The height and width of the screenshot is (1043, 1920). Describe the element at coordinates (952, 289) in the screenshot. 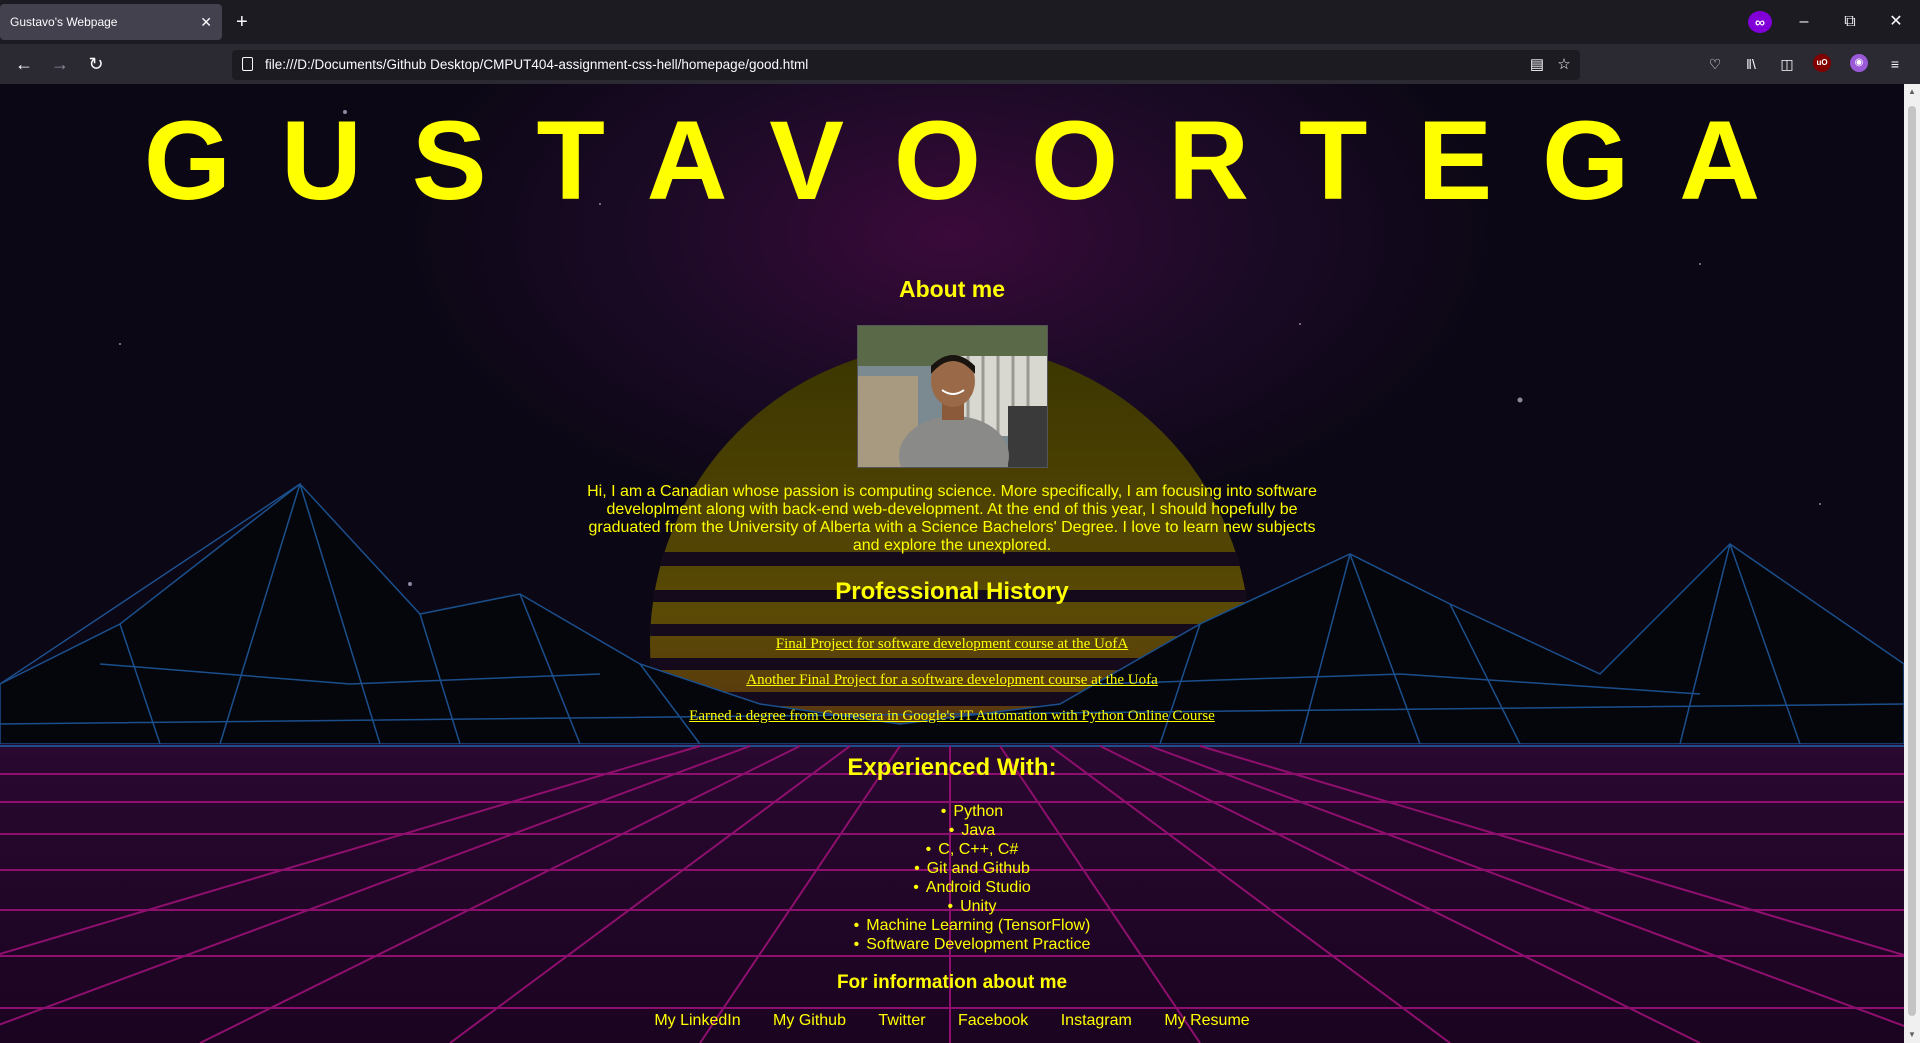

I see `about-heading: About me` at that location.